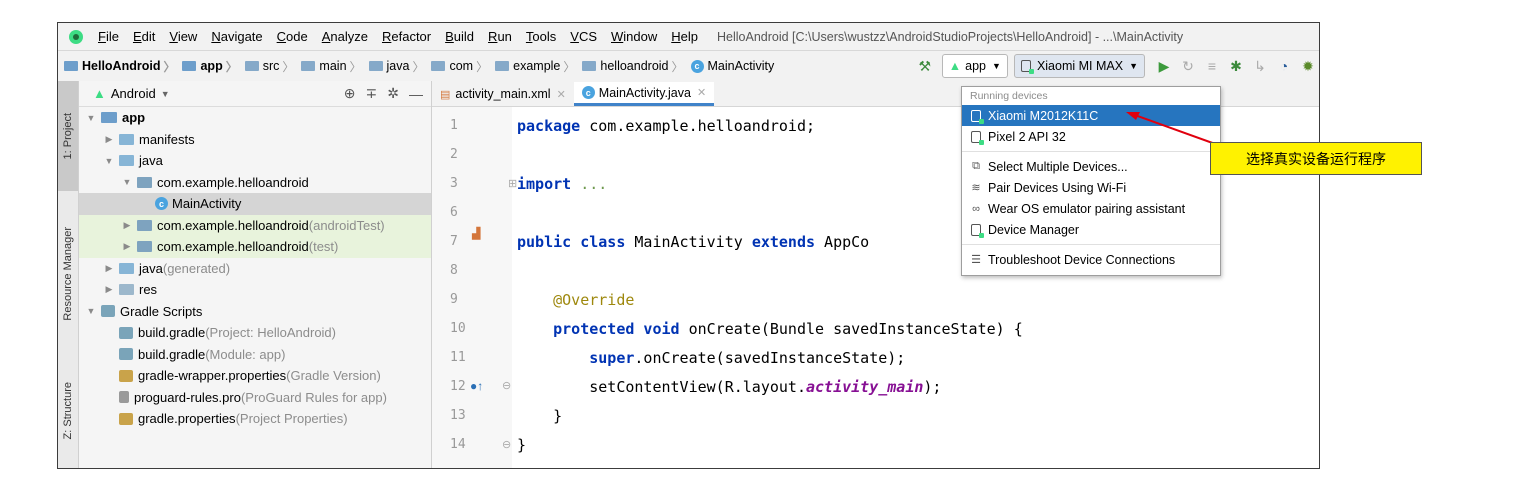 The image size is (1531, 498). I want to click on line-number: 1, so click(454, 125).